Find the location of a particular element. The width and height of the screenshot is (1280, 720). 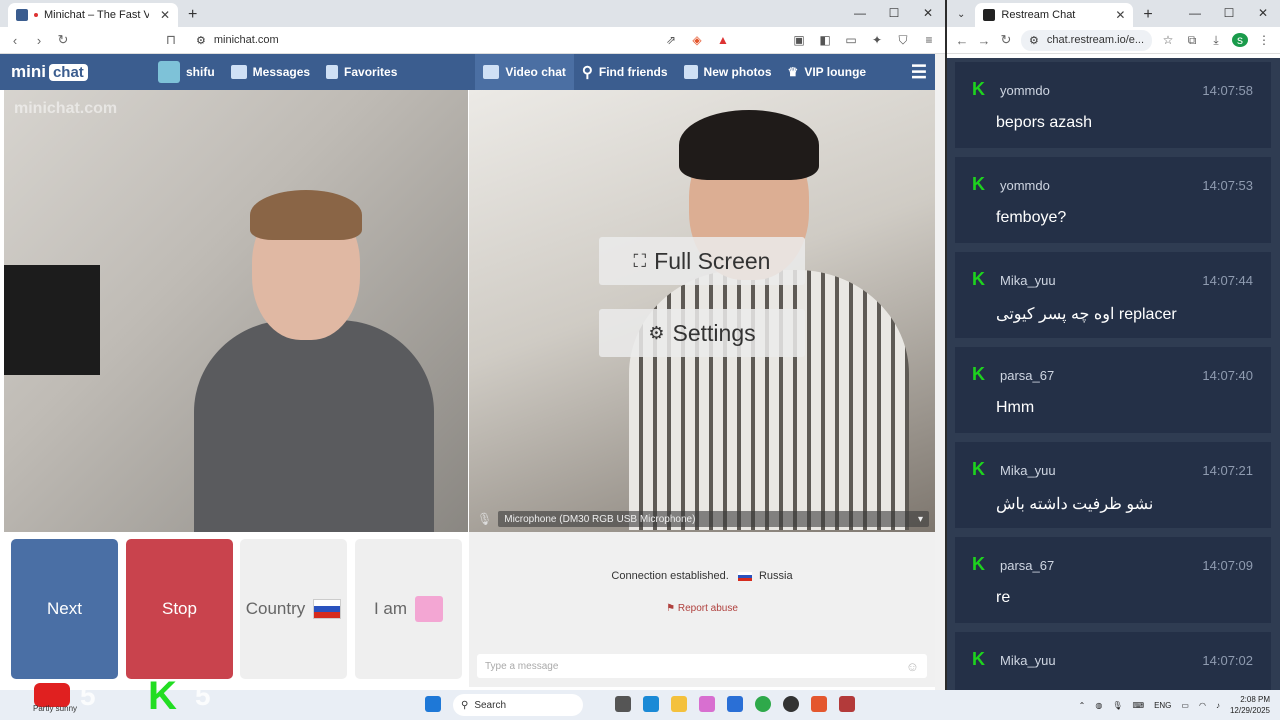

nav-favorites: Favorites is located at coordinates (361, 72).